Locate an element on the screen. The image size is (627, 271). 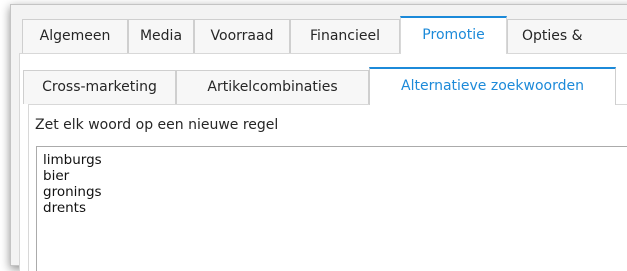
tab-algemeen: Algemeen is located at coordinates (75, 36).